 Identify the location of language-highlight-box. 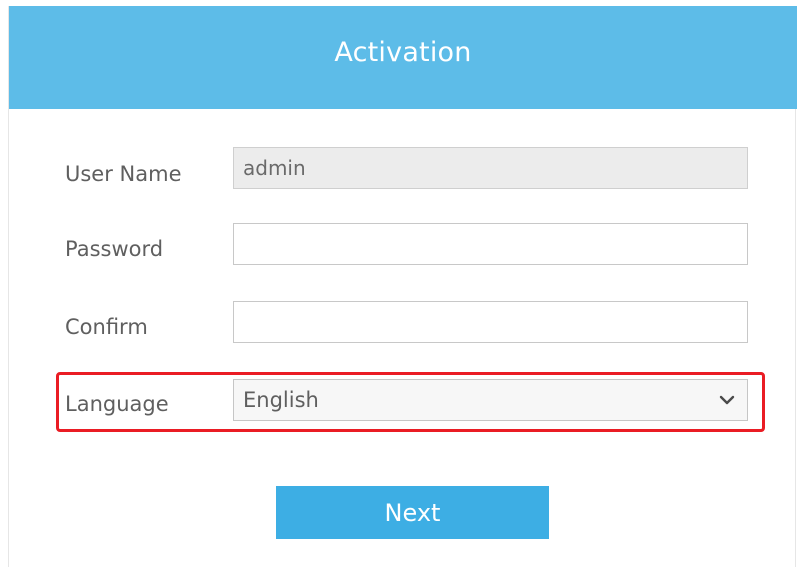
(410, 402).